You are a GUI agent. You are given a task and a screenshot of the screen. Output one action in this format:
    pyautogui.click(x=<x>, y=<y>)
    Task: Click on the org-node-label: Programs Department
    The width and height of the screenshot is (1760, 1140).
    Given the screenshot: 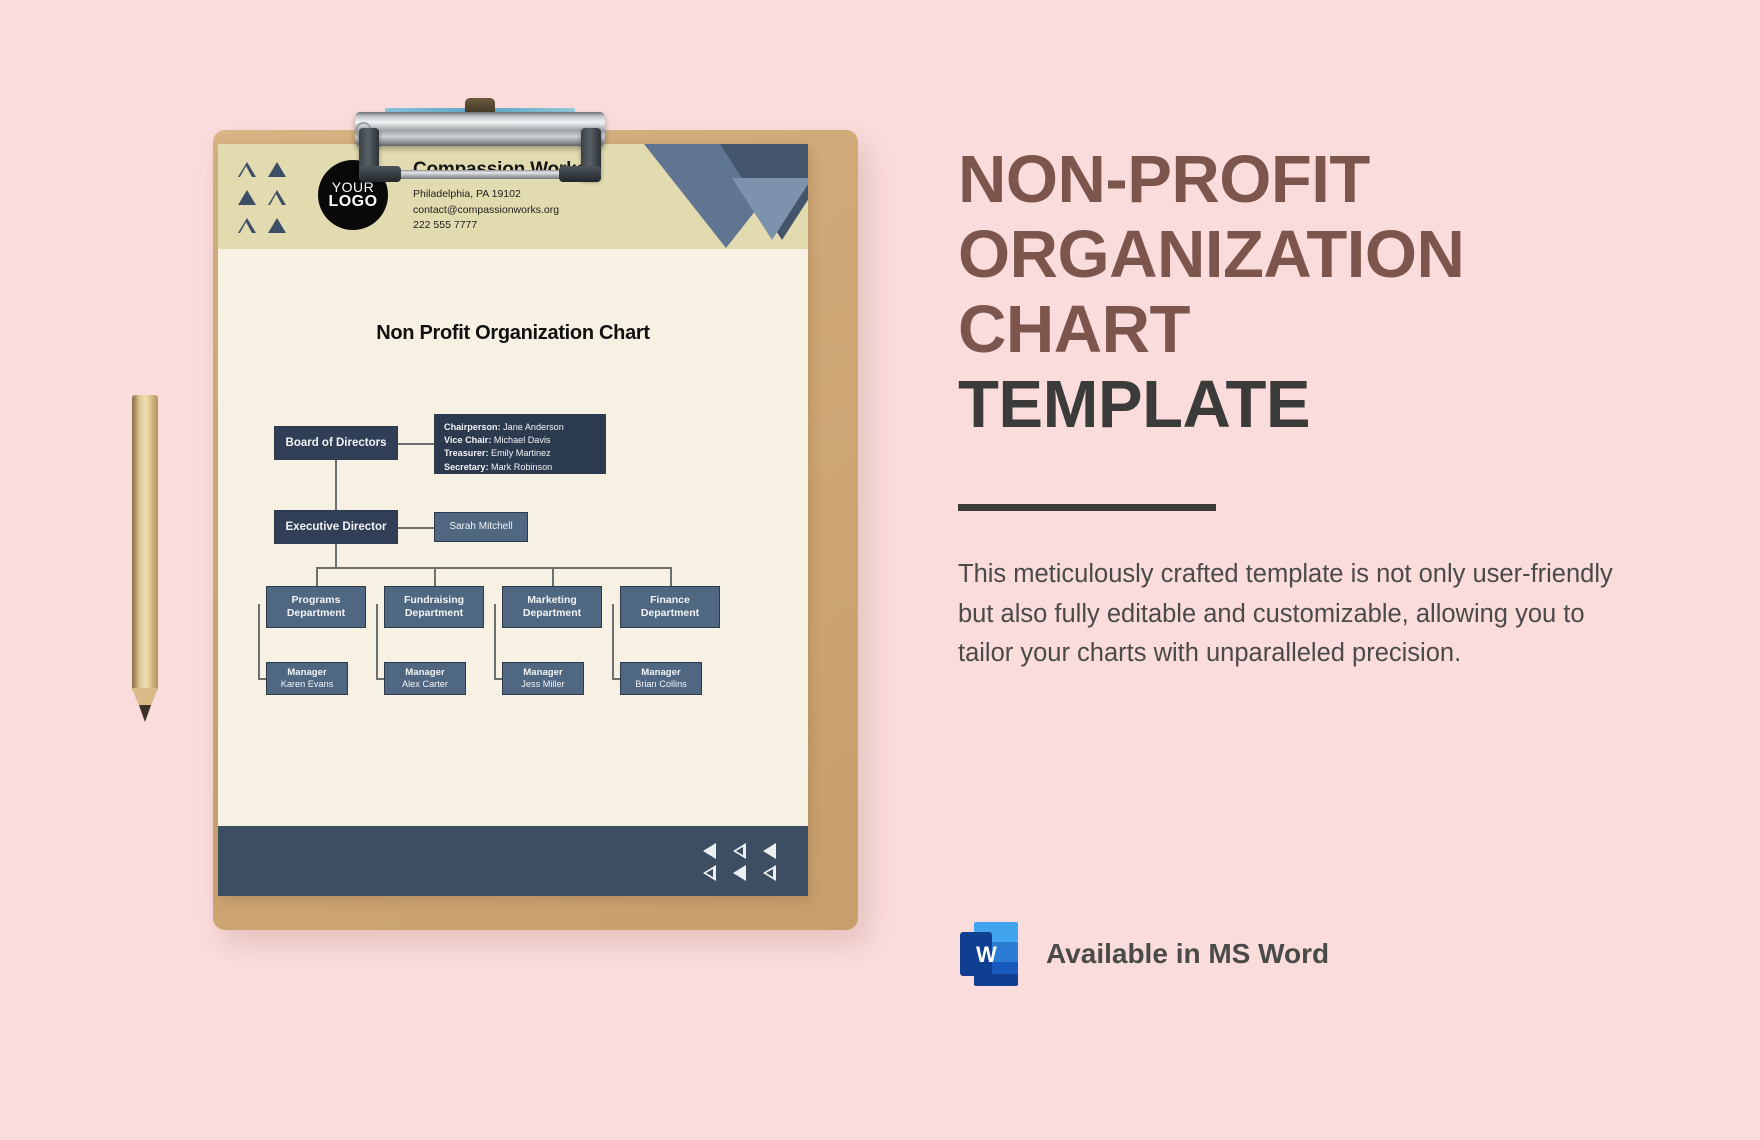 What is the action you would take?
    pyautogui.click(x=316, y=607)
    